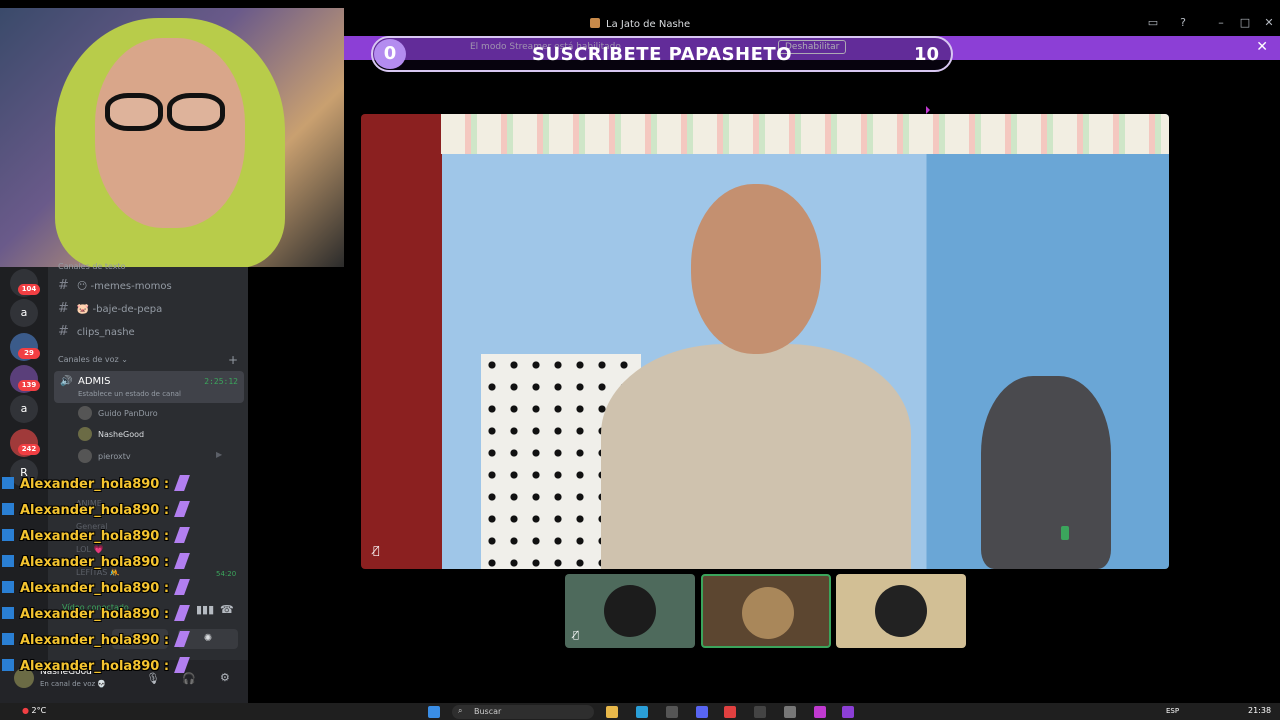 The image size is (1280, 720). I want to click on video-person-body, so click(756, 456).